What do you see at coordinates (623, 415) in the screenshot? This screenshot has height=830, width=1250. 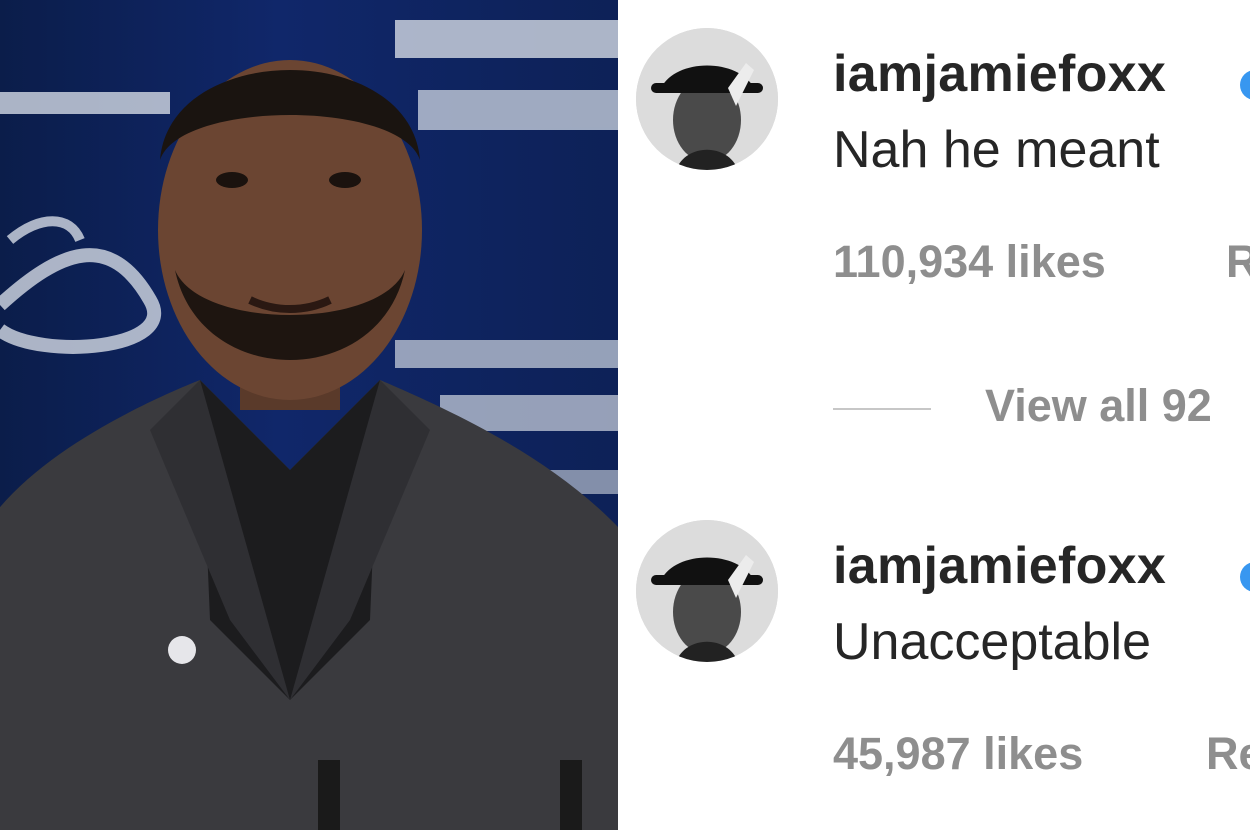 I see `panel-divider` at bounding box center [623, 415].